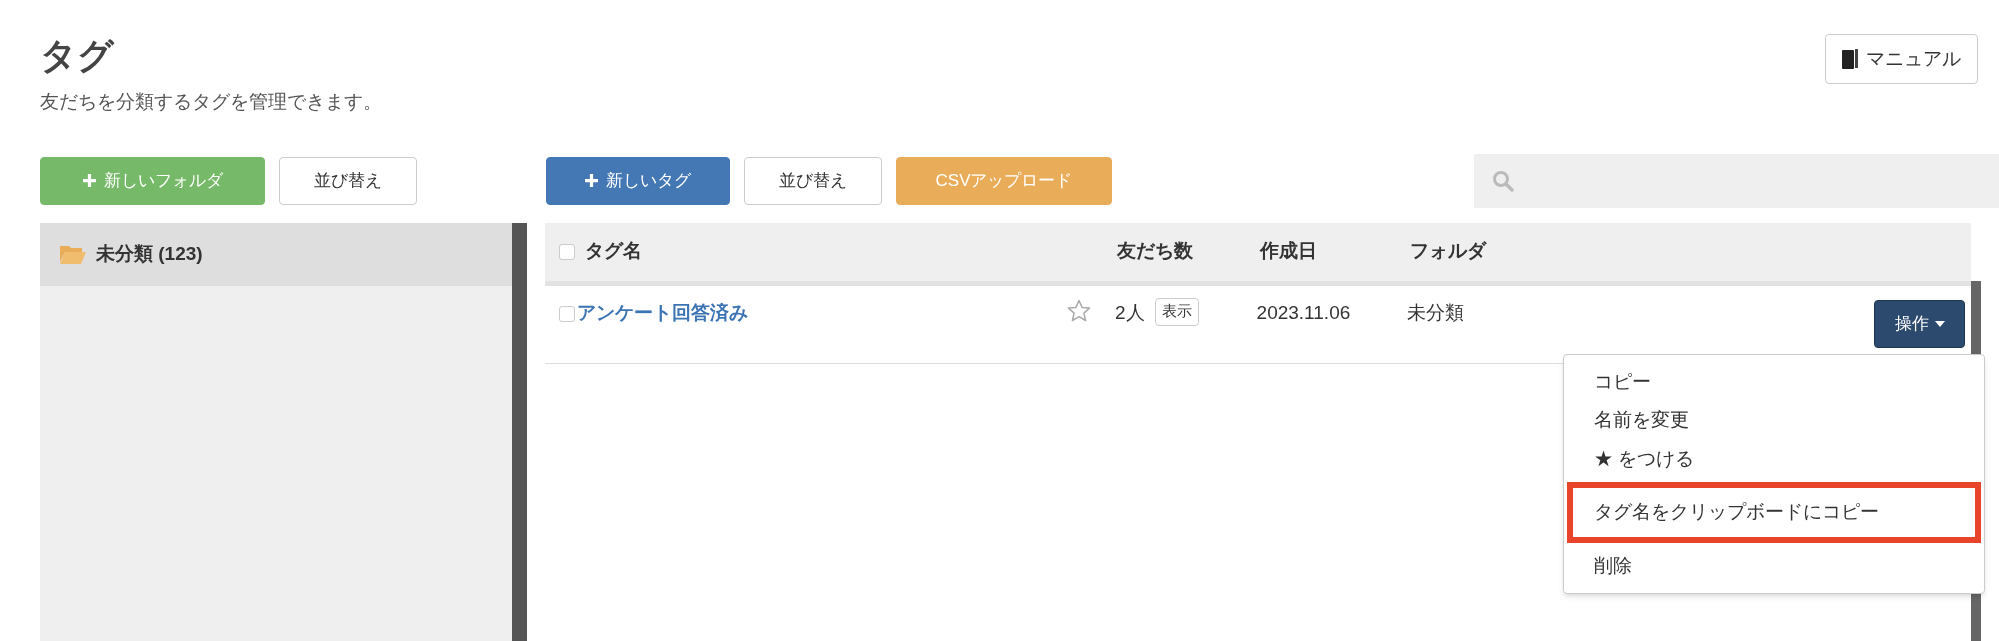 Image resolution: width=1999 pixels, height=641 pixels. I want to click on view-button: 表示, so click(1176, 311).